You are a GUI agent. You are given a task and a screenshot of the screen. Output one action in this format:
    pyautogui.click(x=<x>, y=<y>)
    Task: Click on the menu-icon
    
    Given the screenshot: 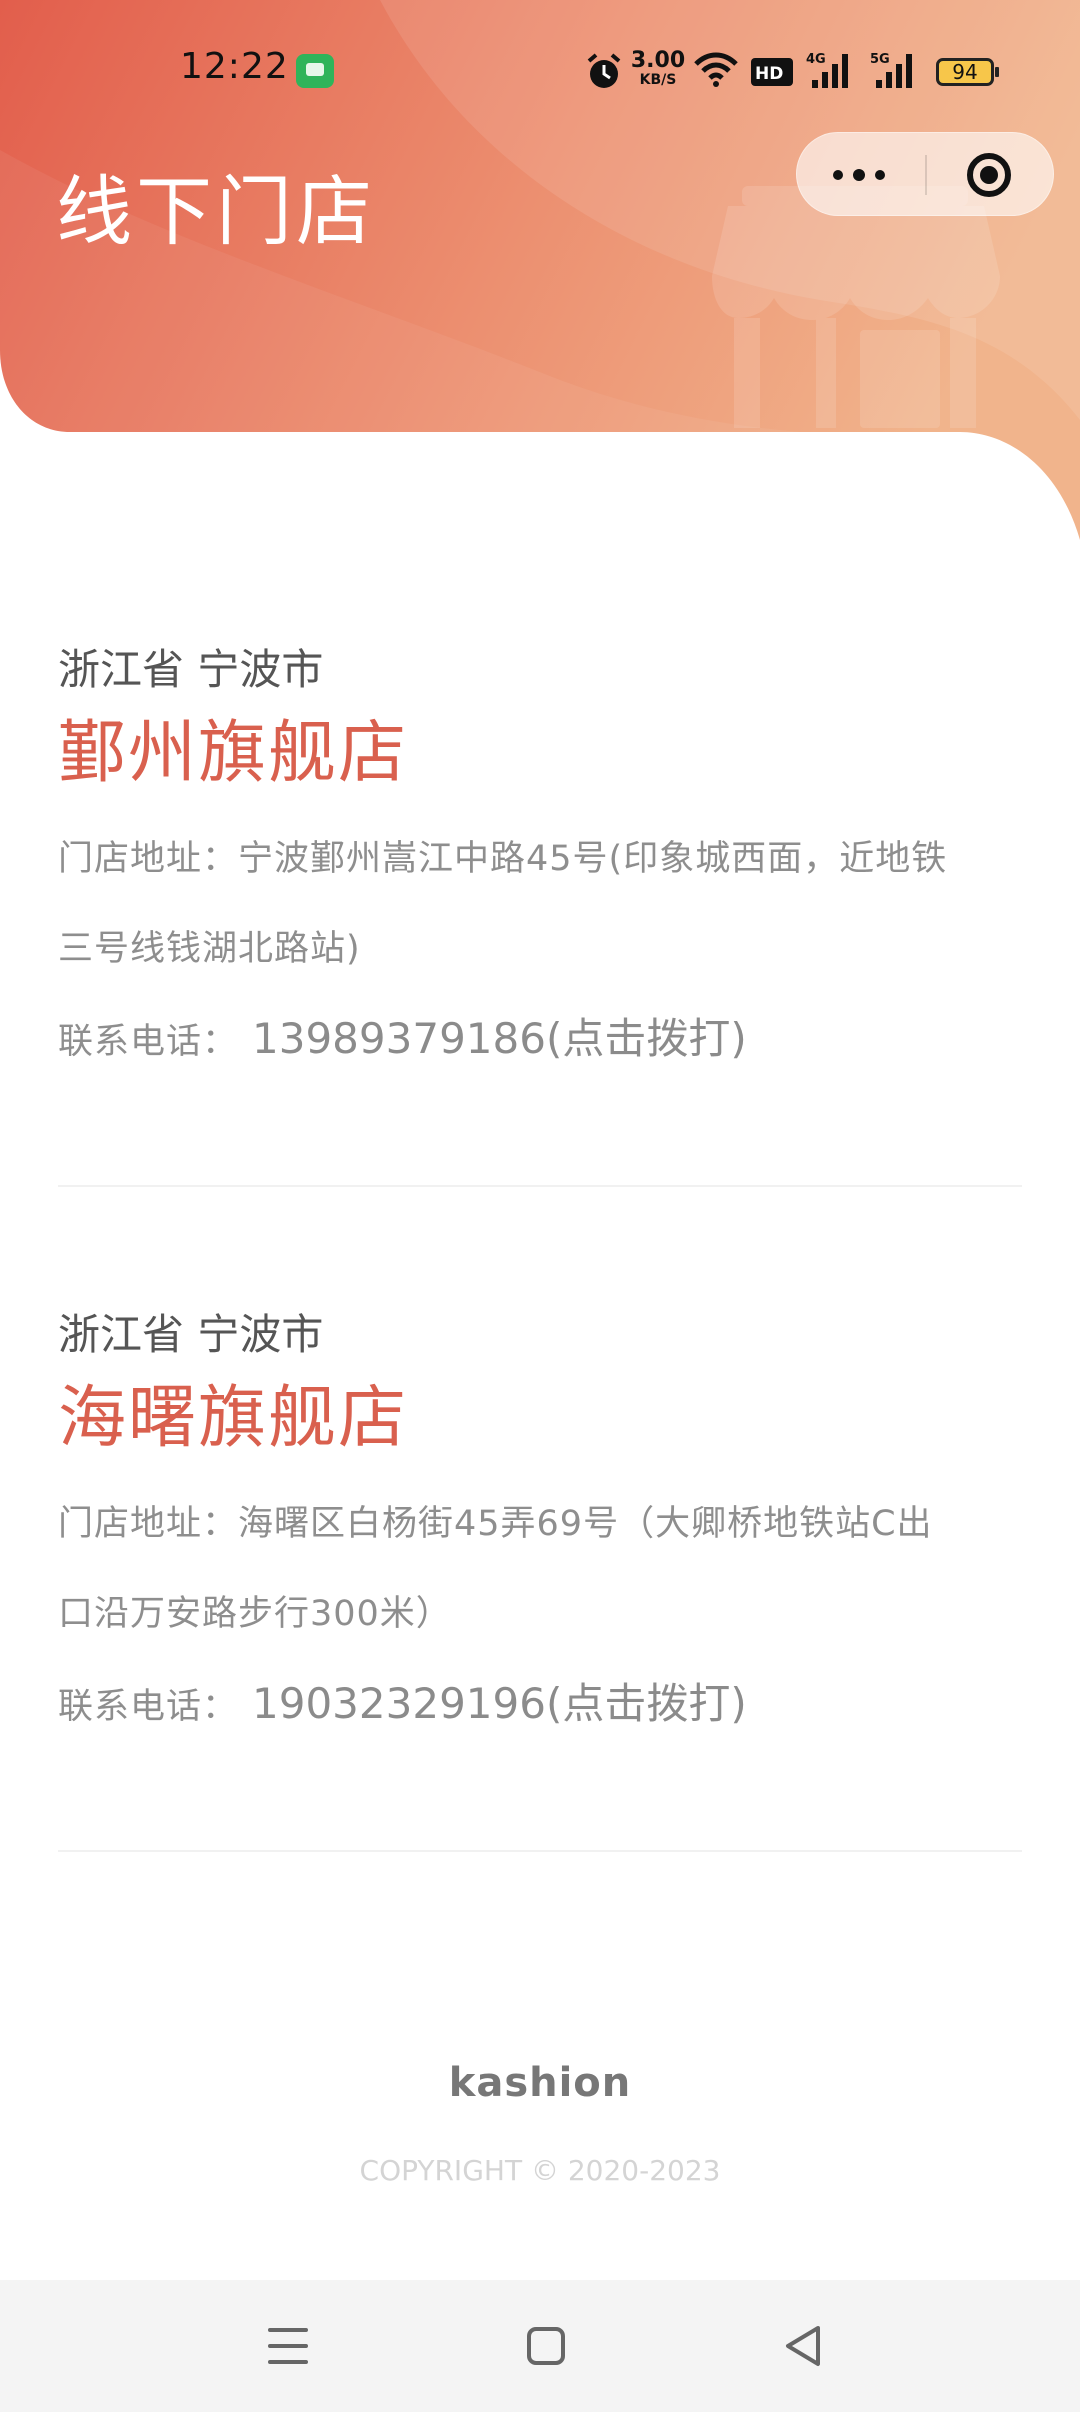 What is the action you would take?
    pyautogui.click(x=288, y=2346)
    